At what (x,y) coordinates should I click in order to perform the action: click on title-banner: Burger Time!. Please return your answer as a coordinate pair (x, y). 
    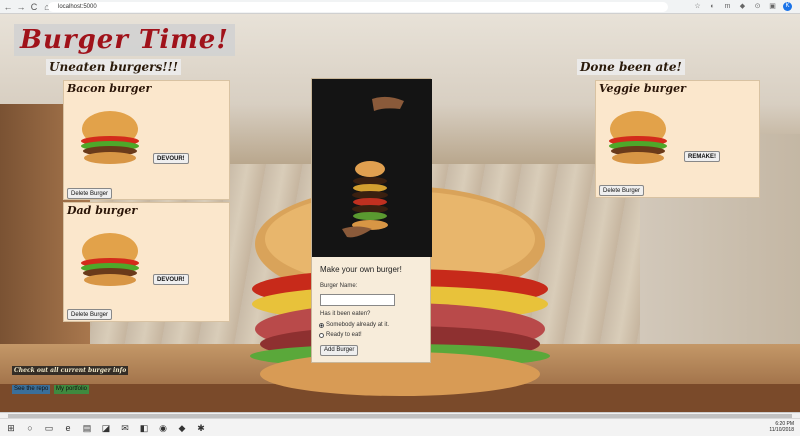
    Looking at the image, I should click on (124, 40).